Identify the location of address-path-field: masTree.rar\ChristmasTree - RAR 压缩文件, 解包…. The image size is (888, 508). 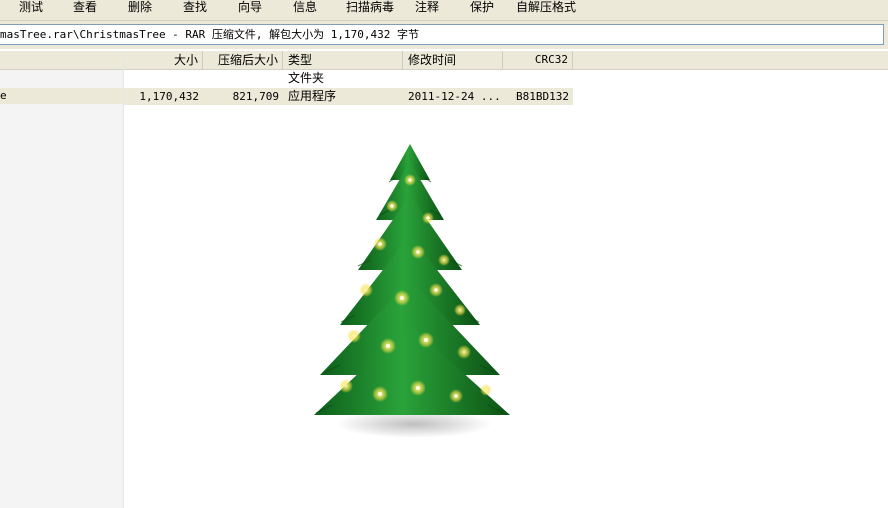
(442, 34).